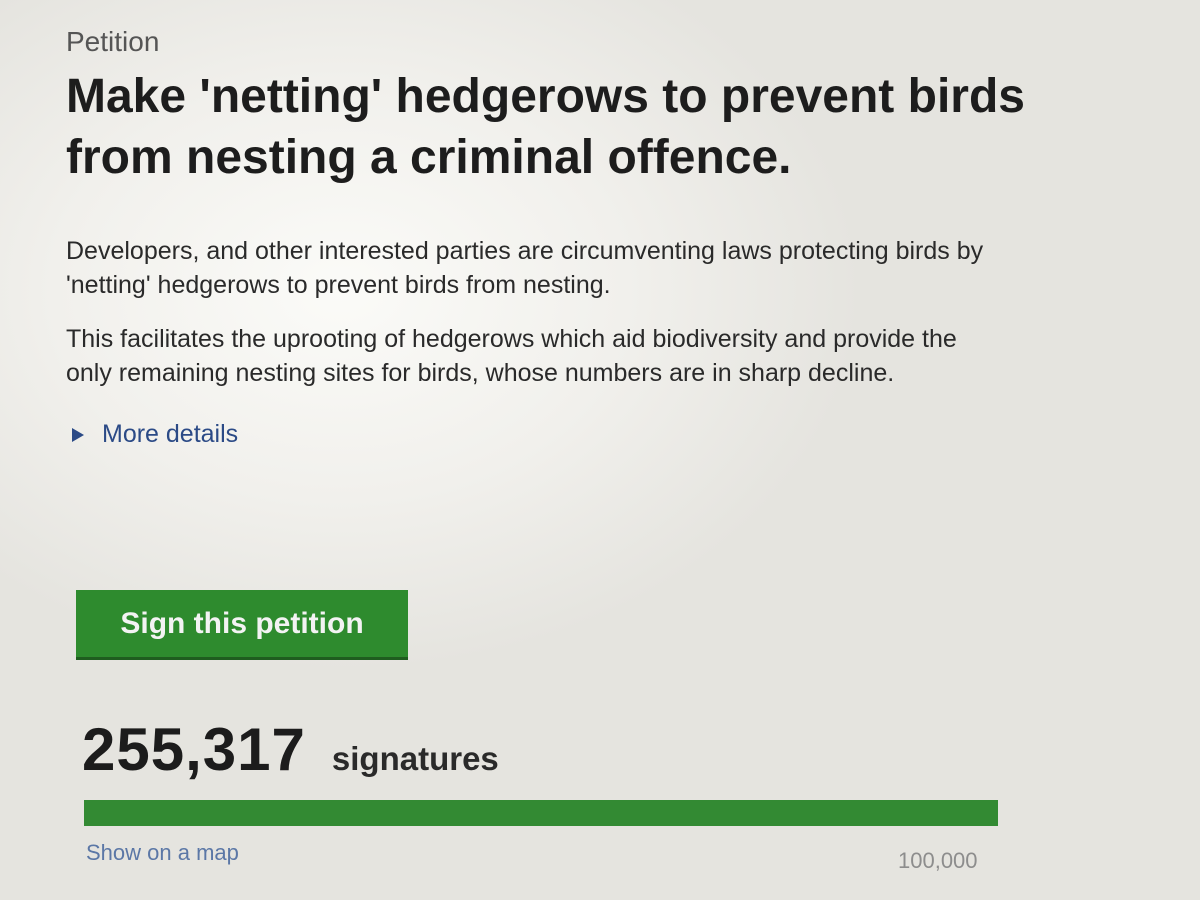  What do you see at coordinates (242, 625) in the screenshot?
I see `sign-petition-button: Sign this petition` at bounding box center [242, 625].